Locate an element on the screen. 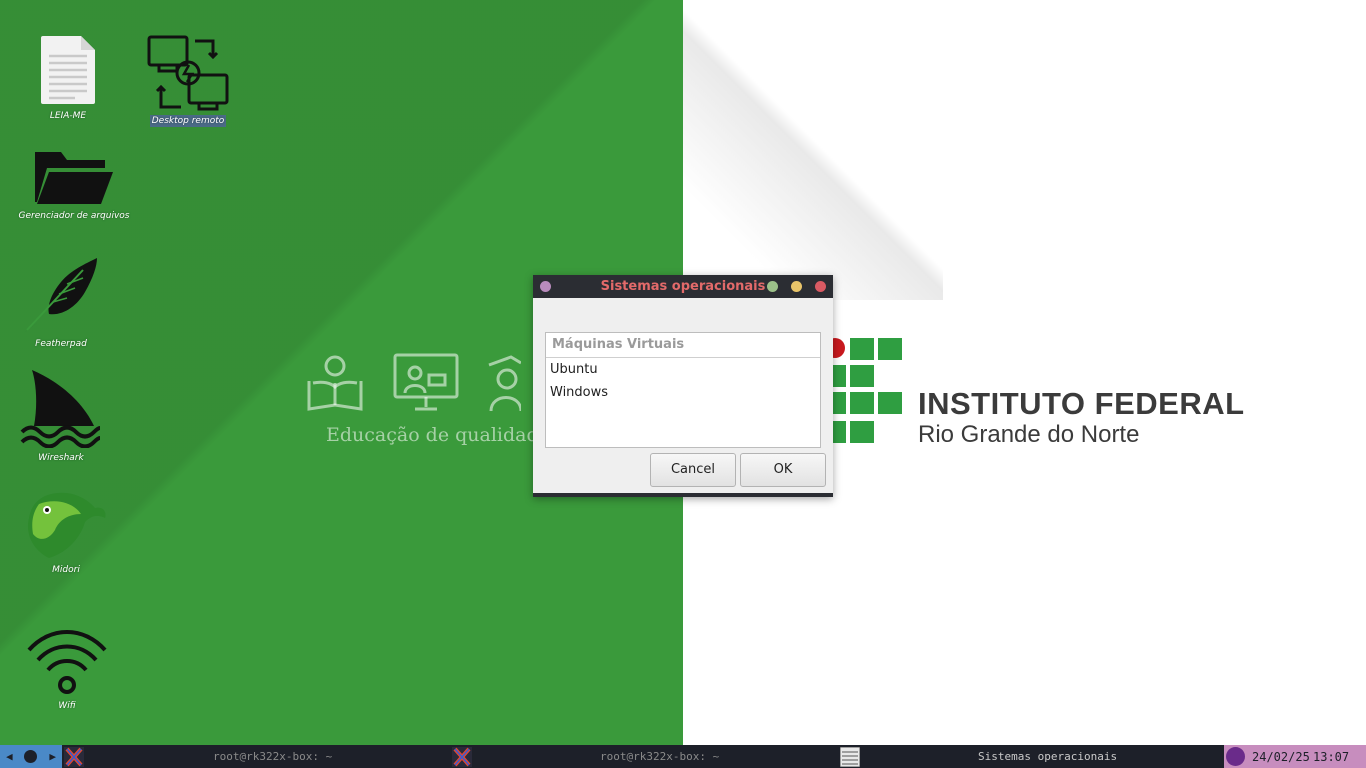 This screenshot has width=1366, height=768. next-desktop-icon: ▶ is located at coordinates (52, 756).